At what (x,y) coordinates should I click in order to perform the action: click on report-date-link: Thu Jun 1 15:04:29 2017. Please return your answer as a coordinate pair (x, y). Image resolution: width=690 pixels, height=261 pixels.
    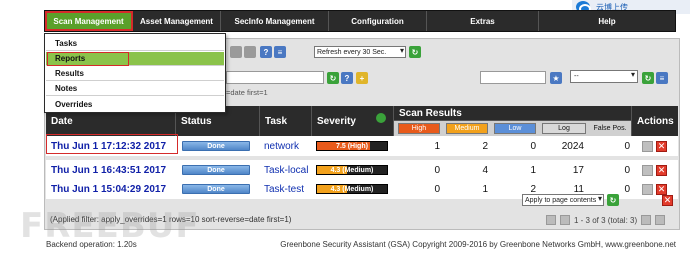
    Looking at the image, I should click on (111, 189).